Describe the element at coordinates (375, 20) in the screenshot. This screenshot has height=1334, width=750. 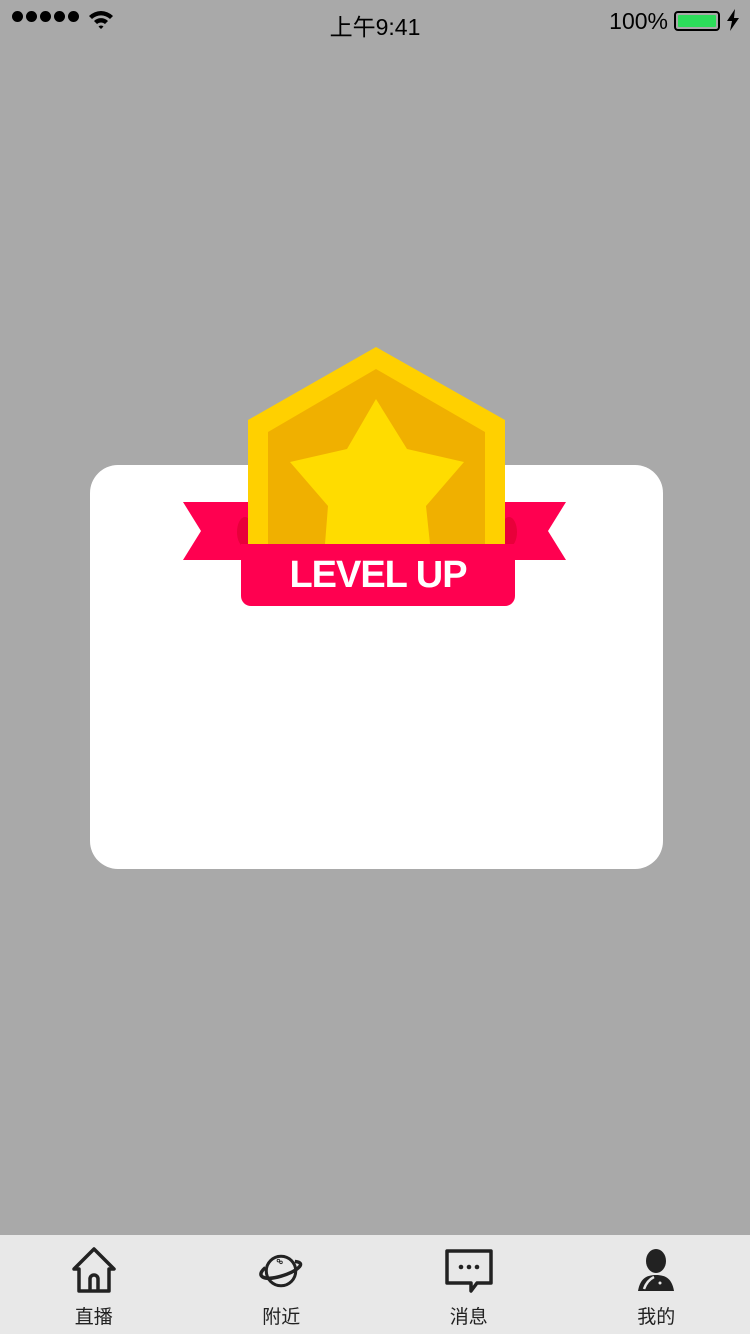
I see `status-bar: 上午9:41 100%` at that location.